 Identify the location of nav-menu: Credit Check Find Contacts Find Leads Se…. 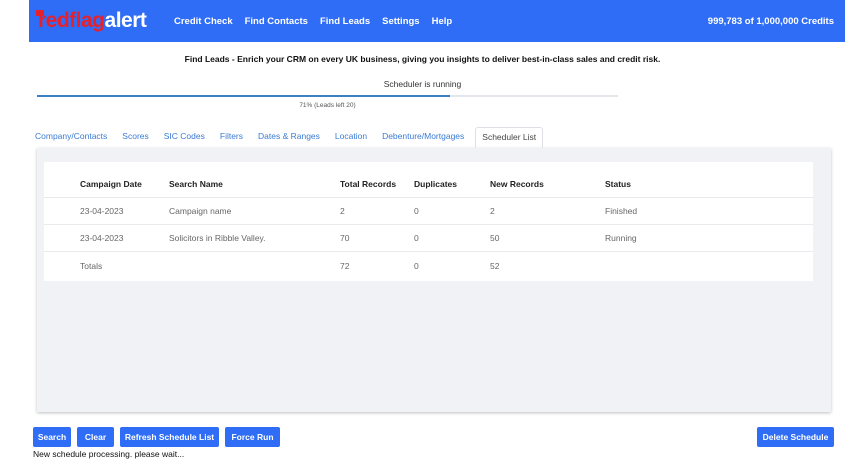
(319, 21).